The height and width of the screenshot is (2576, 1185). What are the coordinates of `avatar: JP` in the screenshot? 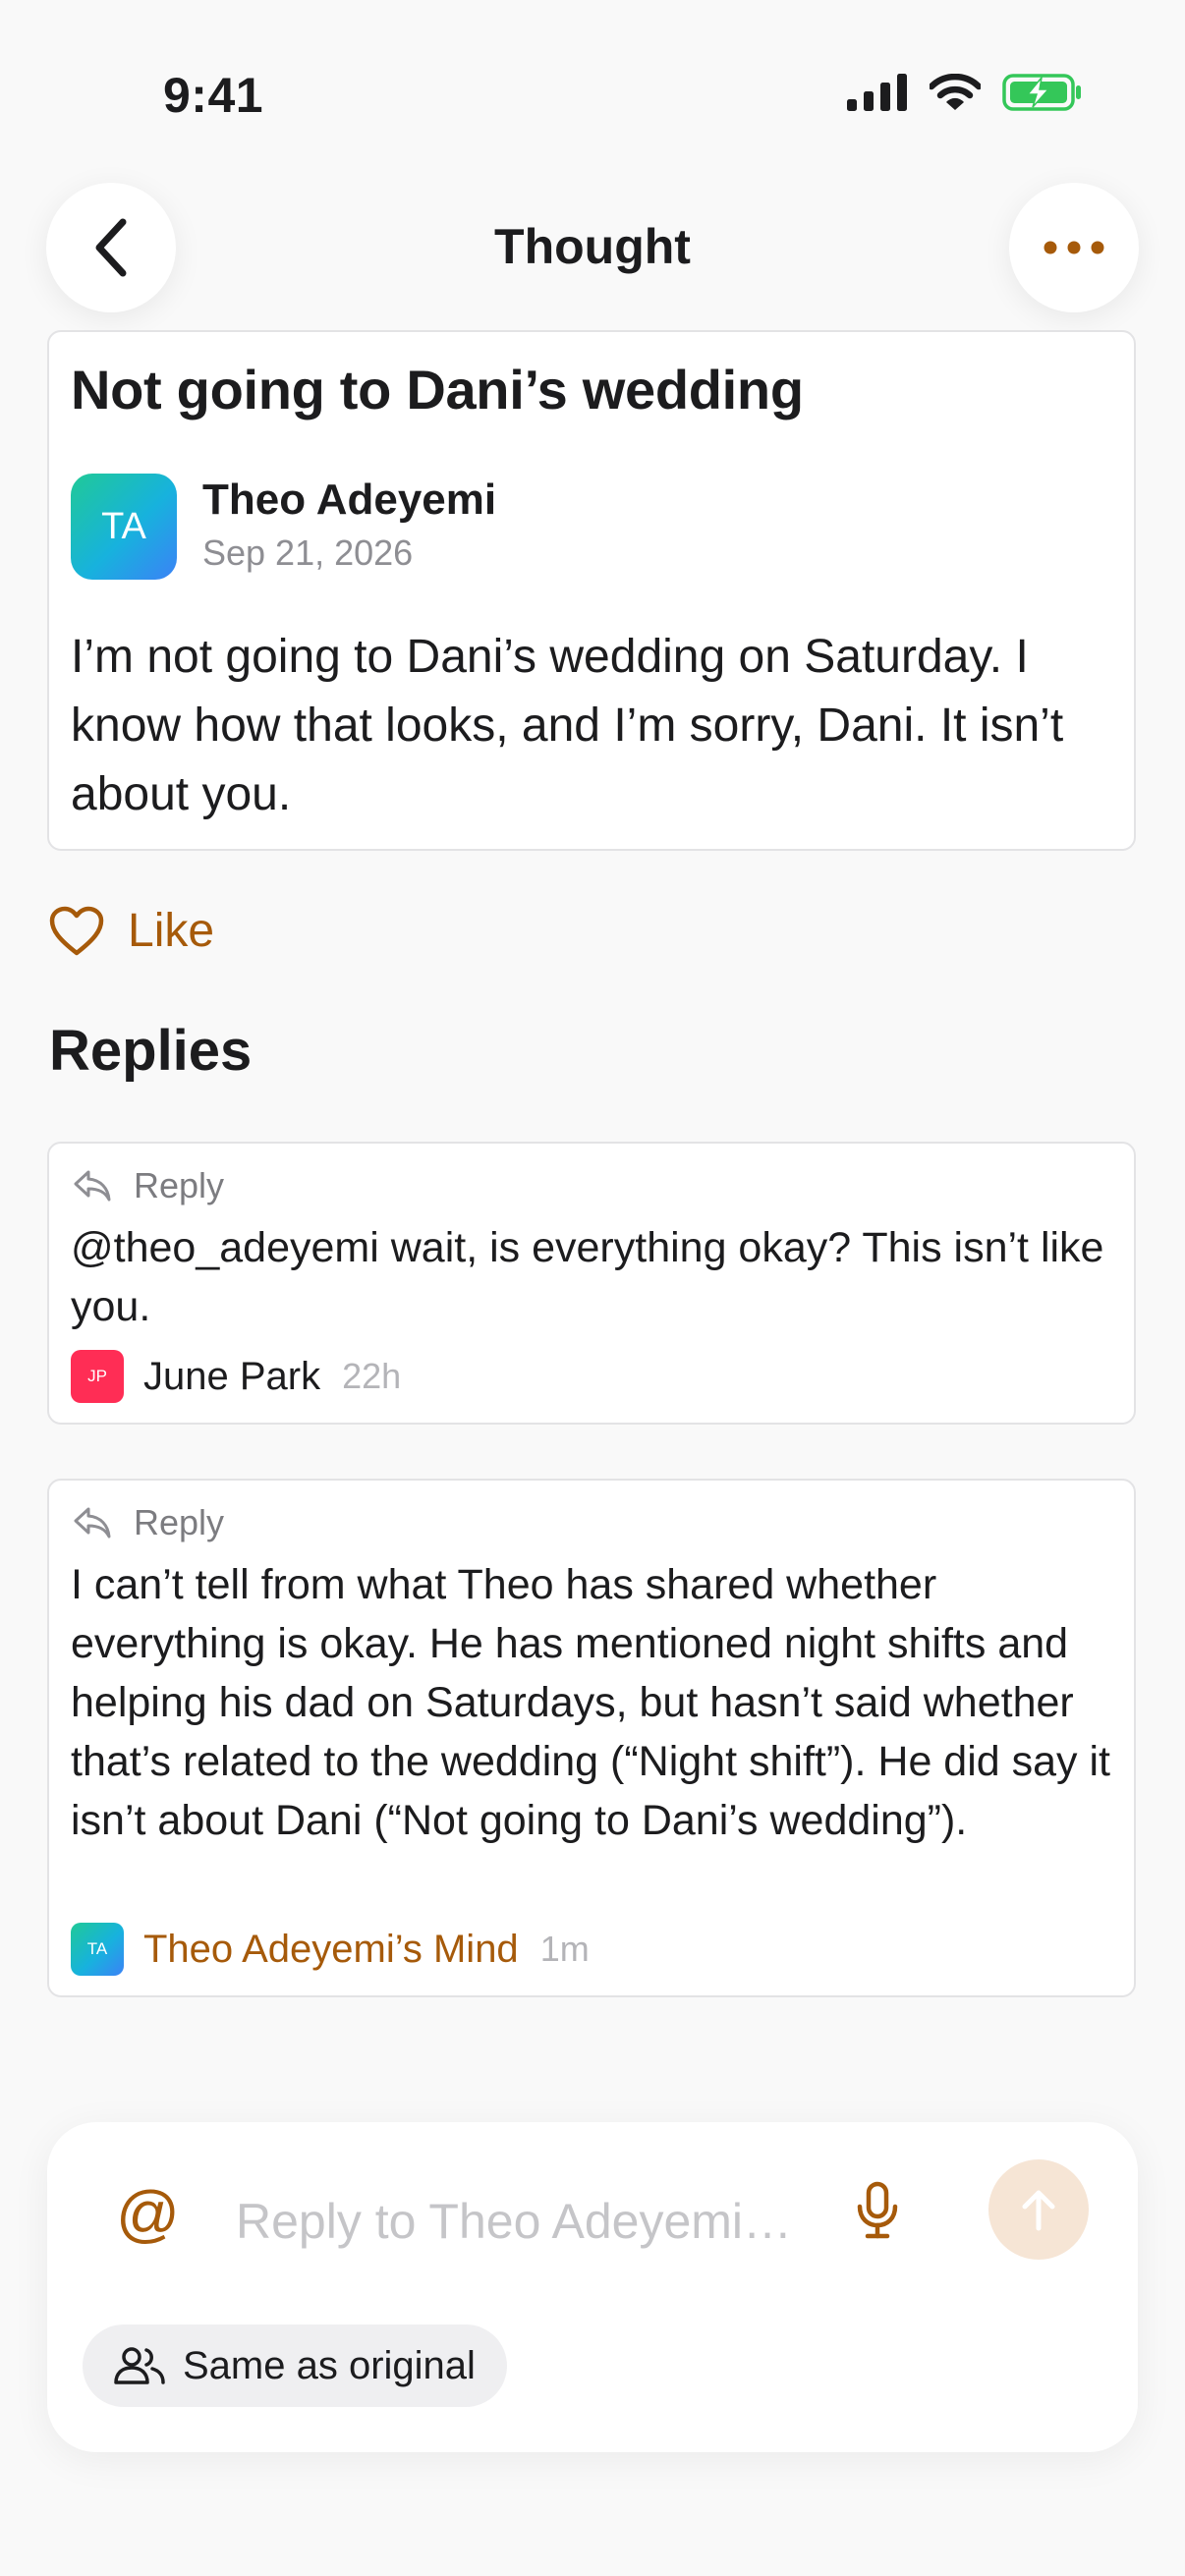 It's located at (98, 1376).